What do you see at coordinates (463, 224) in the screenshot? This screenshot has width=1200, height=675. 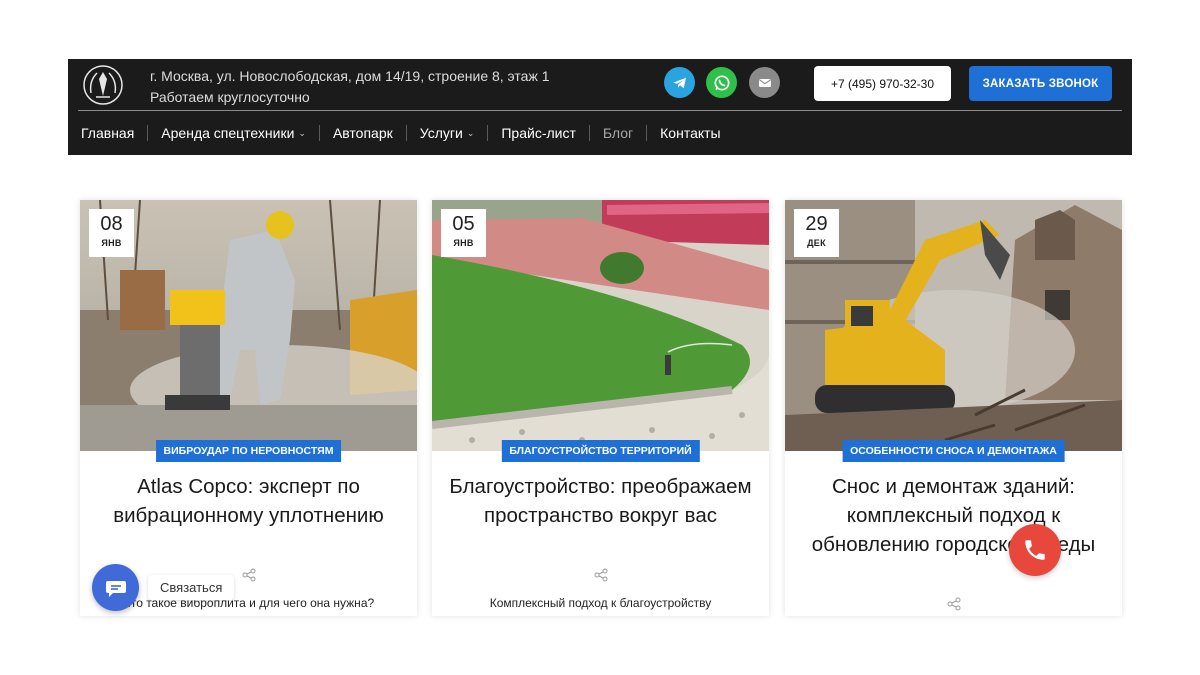 I see `post-day: 05` at bounding box center [463, 224].